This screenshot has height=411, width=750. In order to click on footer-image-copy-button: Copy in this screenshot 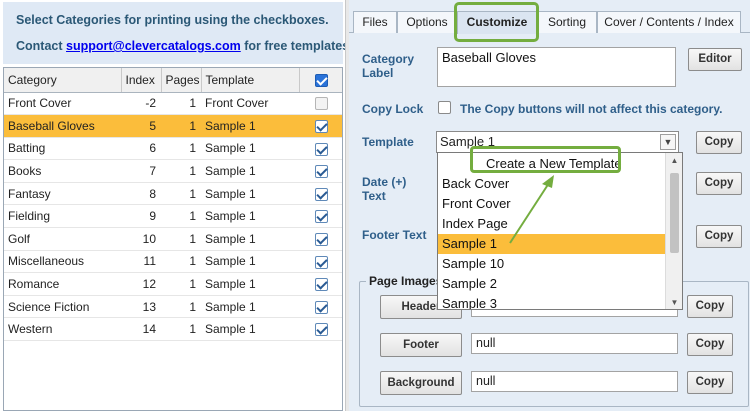, I will do `click(710, 344)`.